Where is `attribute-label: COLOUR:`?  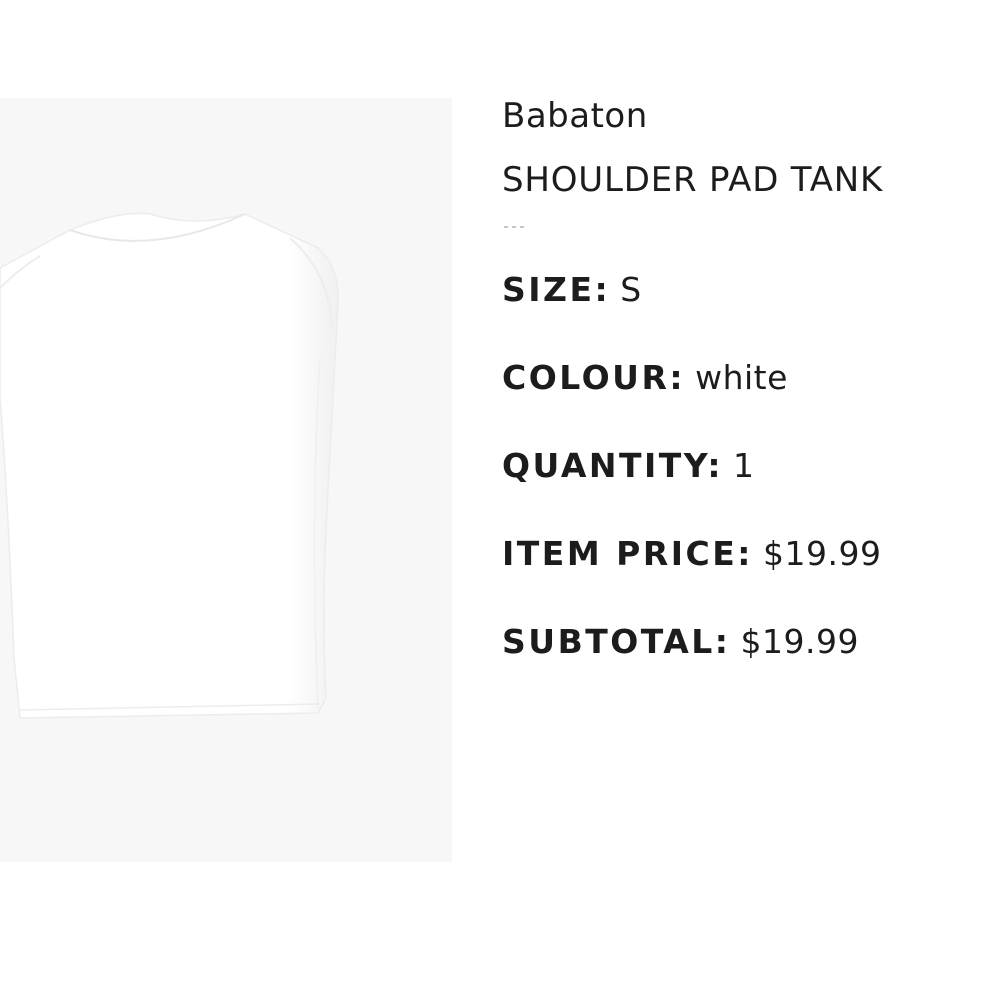
attribute-label: COLOUR: is located at coordinates (594, 377).